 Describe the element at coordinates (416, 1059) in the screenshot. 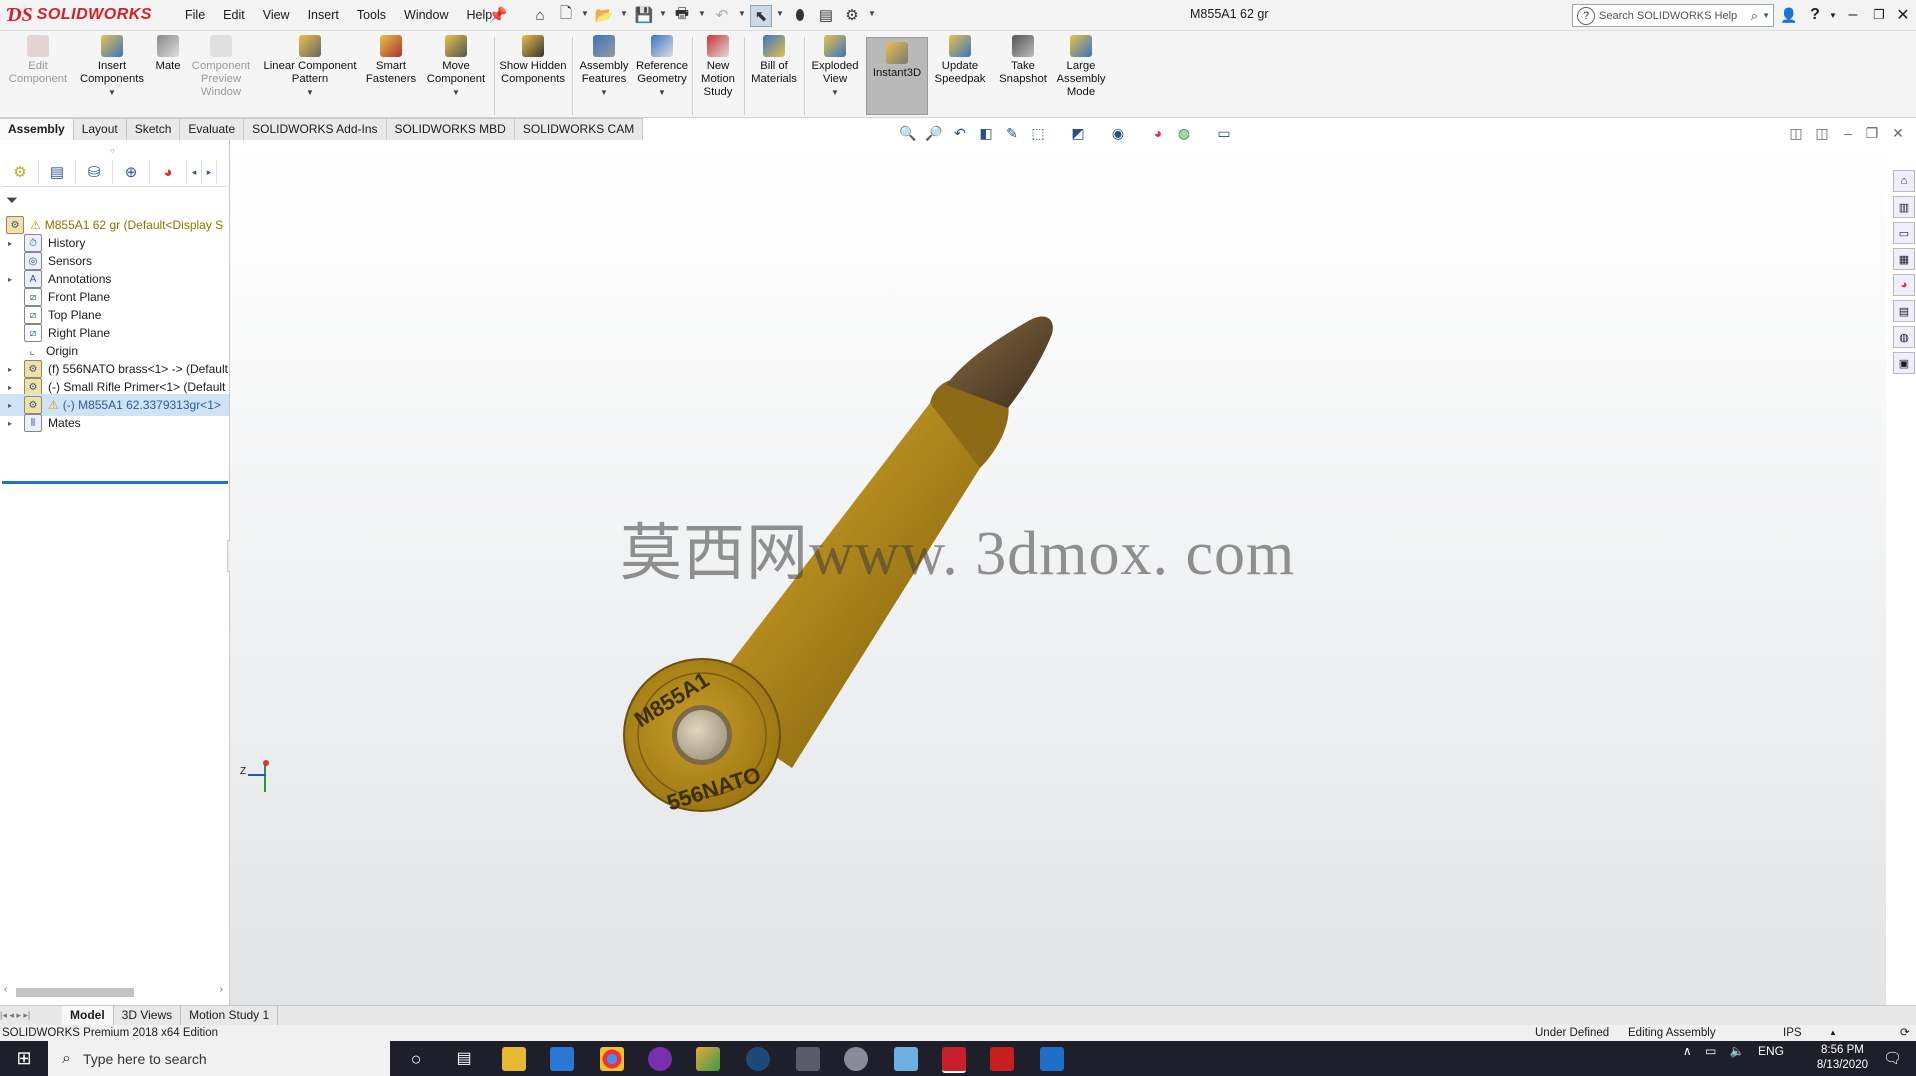

I see `cortana-icon: ○` at that location.